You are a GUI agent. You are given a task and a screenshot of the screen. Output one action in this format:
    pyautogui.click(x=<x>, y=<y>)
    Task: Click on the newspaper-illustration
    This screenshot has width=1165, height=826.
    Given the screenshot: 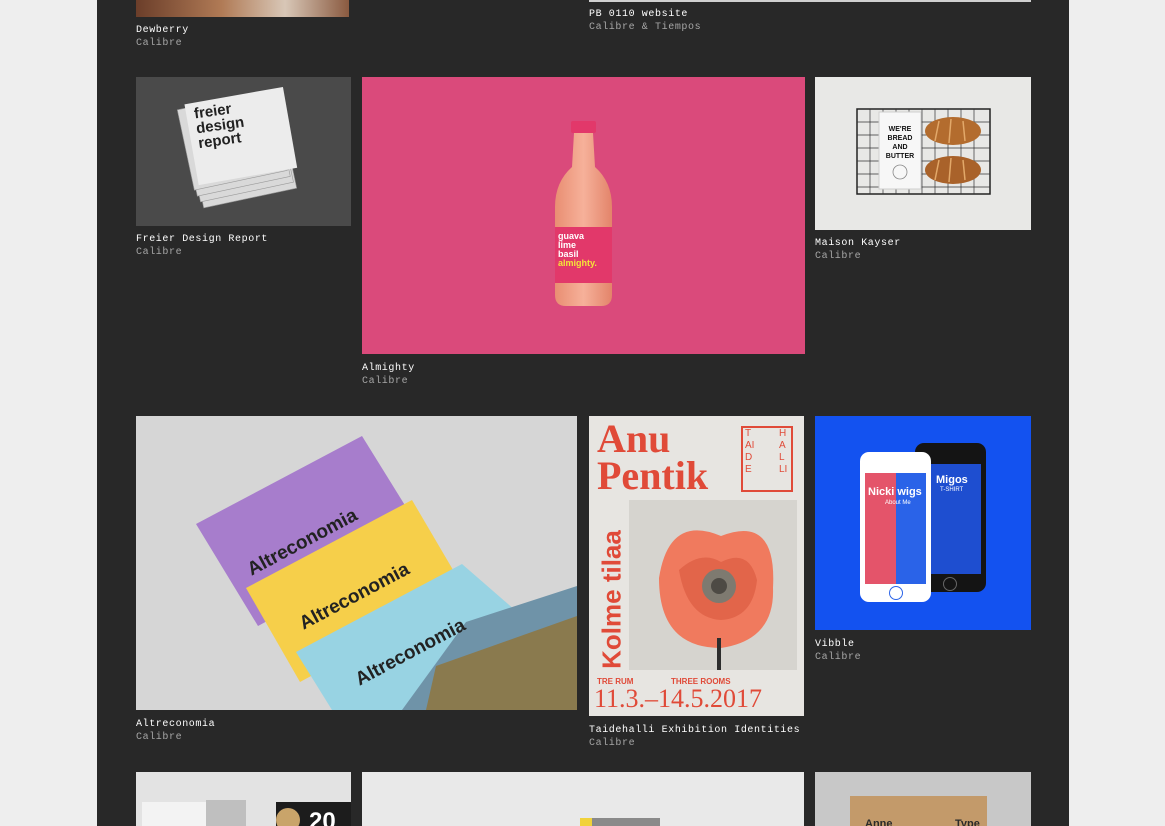 What is the action you would take?
    pyautogui.click(x=237, y=147)
    